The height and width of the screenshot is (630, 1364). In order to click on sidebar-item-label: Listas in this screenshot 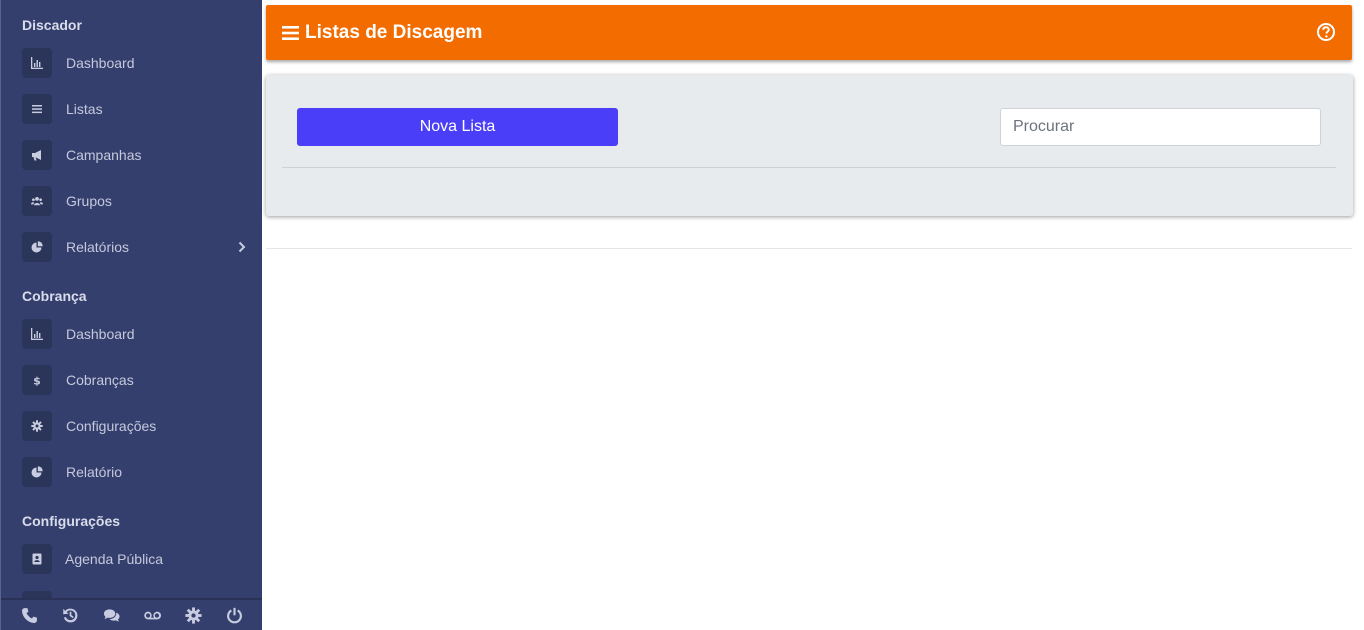, I will do `click(84, 109)`.